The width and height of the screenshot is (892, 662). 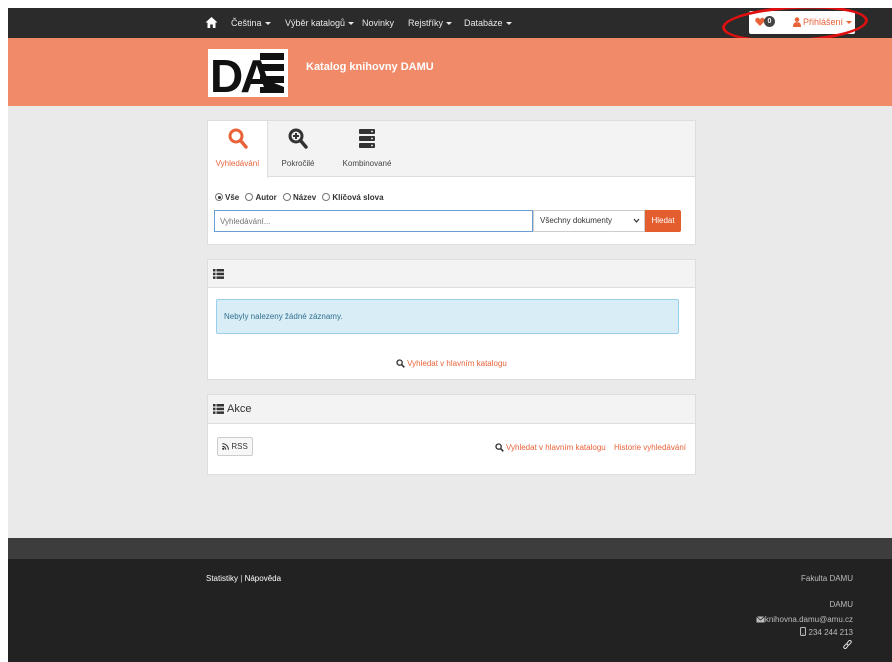 I want to click on search-history-link: Historie vyhledávání, so click(x=650, y=447).